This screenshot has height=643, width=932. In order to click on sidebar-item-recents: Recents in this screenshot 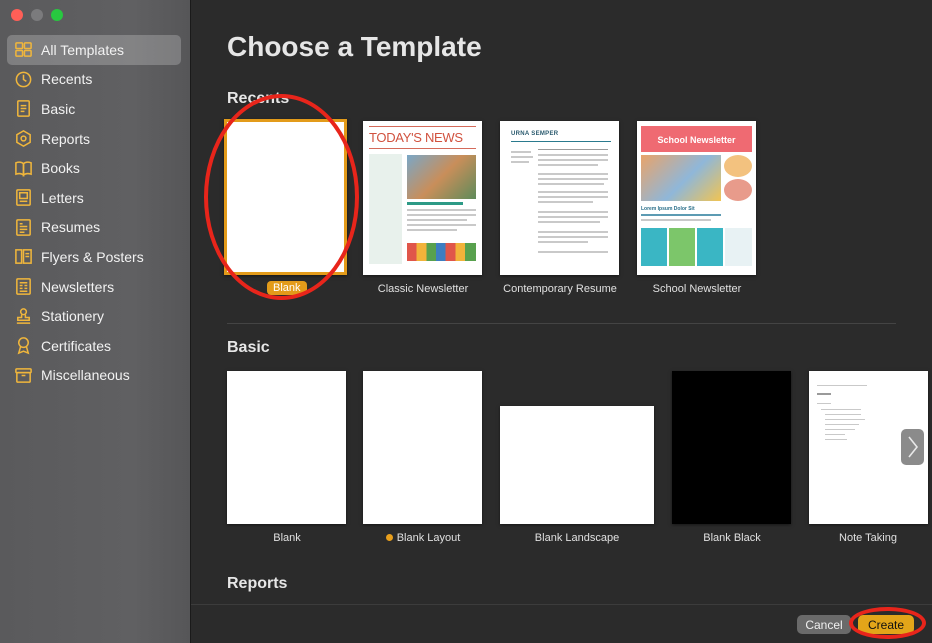, I will do `click(94, 80)`.